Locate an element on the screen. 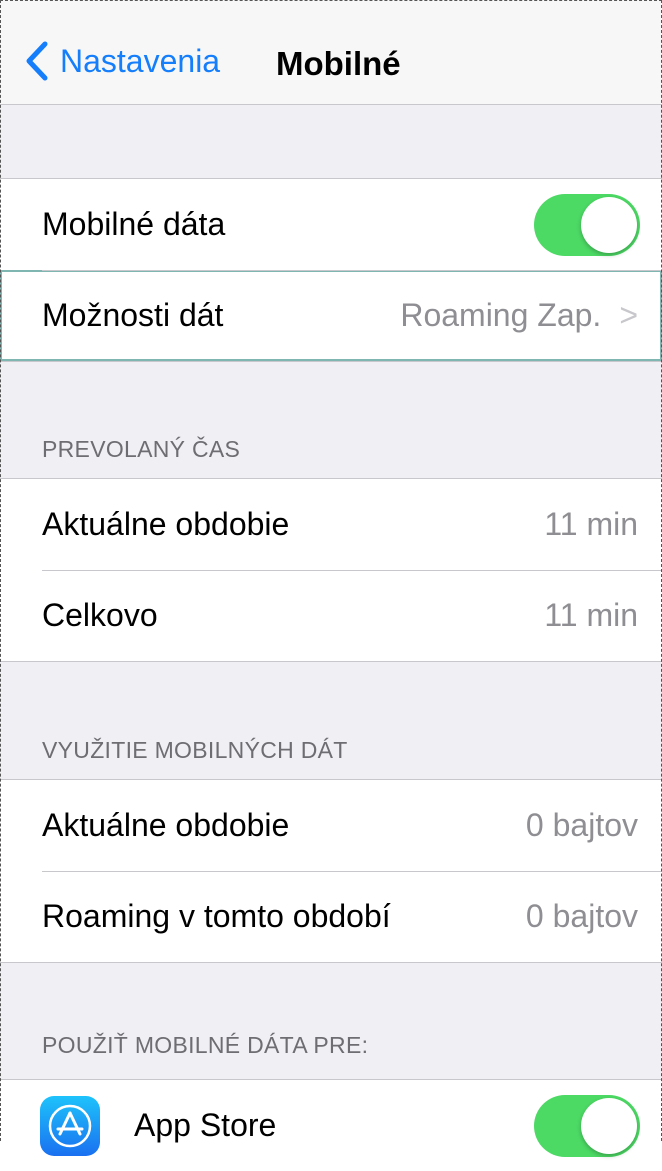 The width and height of the screenshot is (662, 1171). chevron-left-icon is located at coordinates (37, 61).